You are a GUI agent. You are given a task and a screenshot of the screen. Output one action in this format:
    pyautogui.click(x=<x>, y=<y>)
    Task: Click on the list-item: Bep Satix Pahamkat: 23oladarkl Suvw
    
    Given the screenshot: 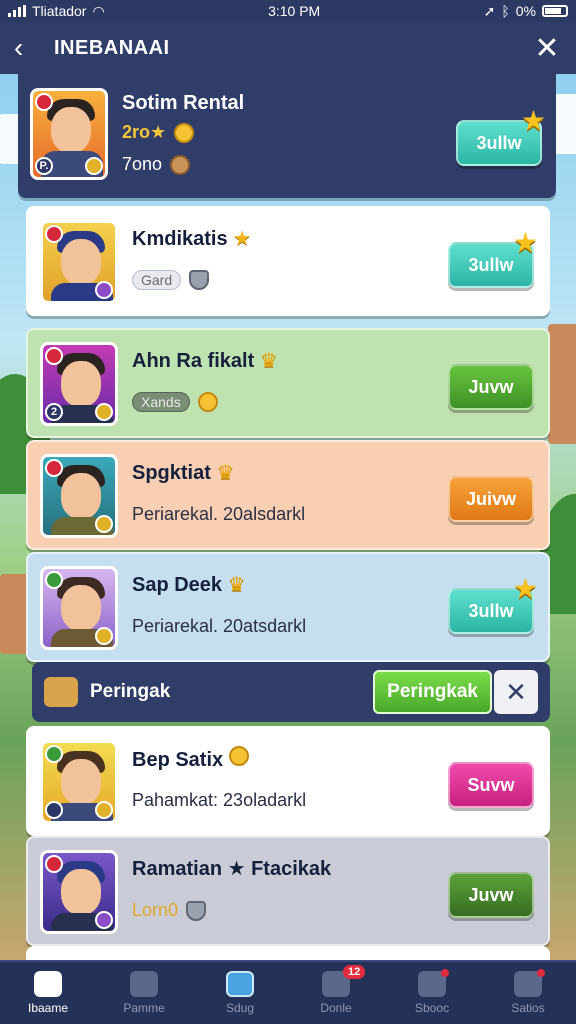 What is the action you would take?
    pyautogui.click(x=288, y=781)
    